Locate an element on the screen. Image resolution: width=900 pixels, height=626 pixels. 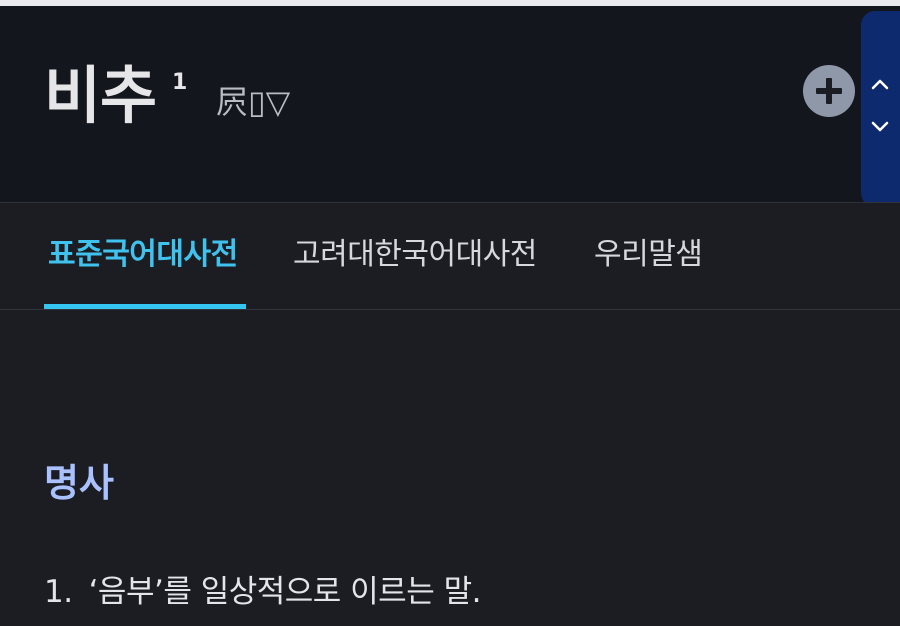
definition-text: ‘음부’를 일상적으로 이르는 말. is located at coordinates (285, 592).